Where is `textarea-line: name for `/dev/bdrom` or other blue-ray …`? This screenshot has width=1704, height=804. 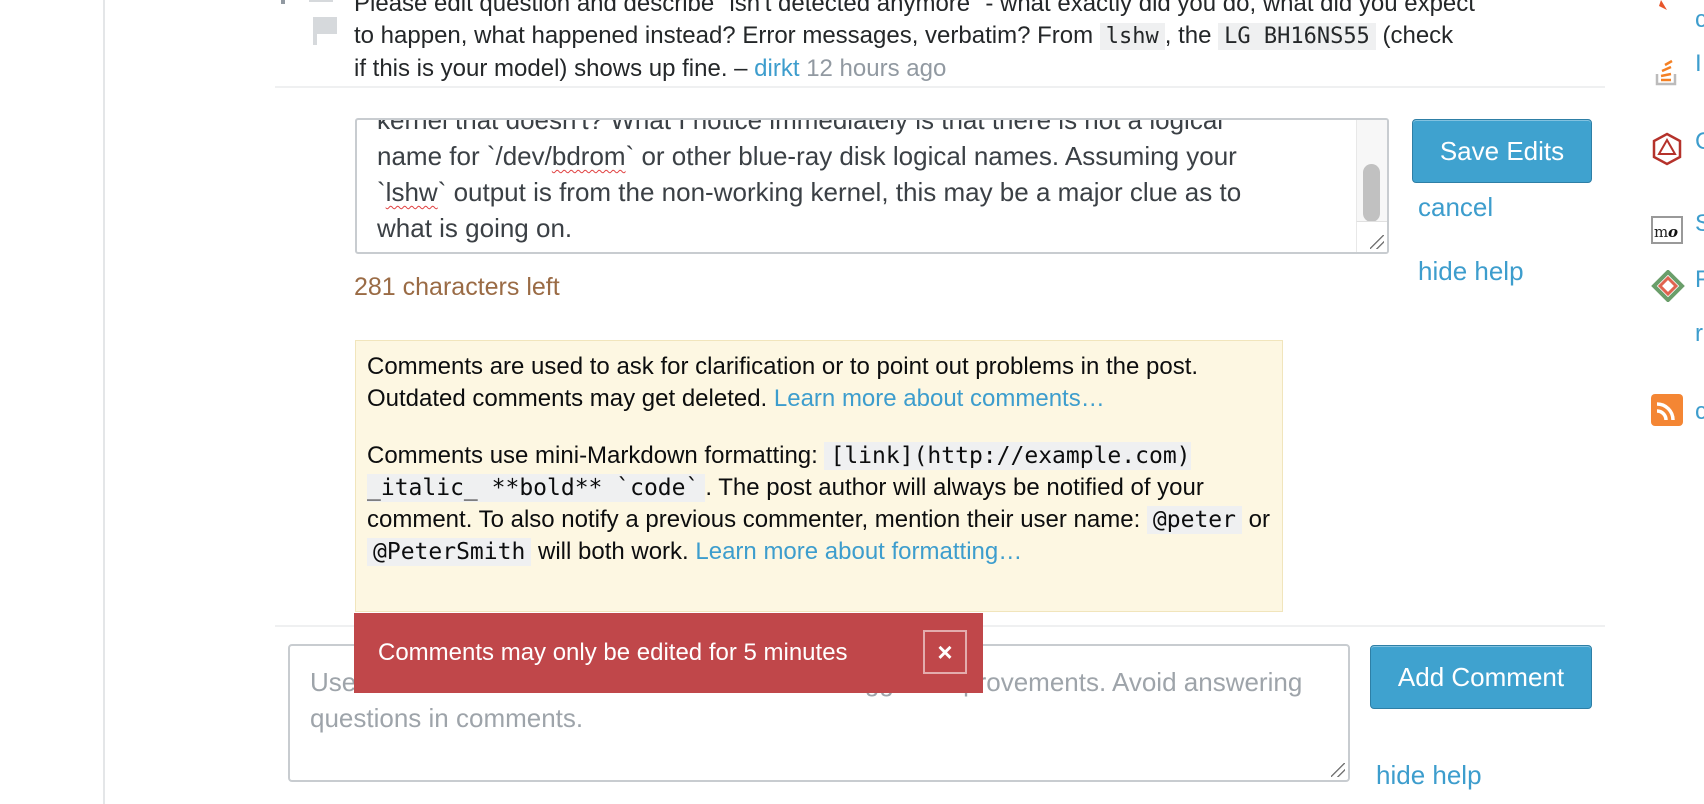
textarea-line: name for `/dev/bdrom` or other blue-ray … is located at coordinates (807, 156).